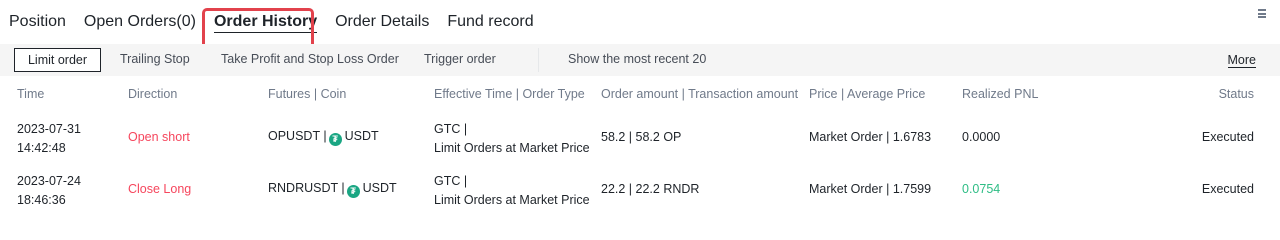 The width and height of the screenshot is (1280, 240). Describe the element at coordinates (490, 22) in the screenshot. I see `tab-fund-record: Fund record` at that location.